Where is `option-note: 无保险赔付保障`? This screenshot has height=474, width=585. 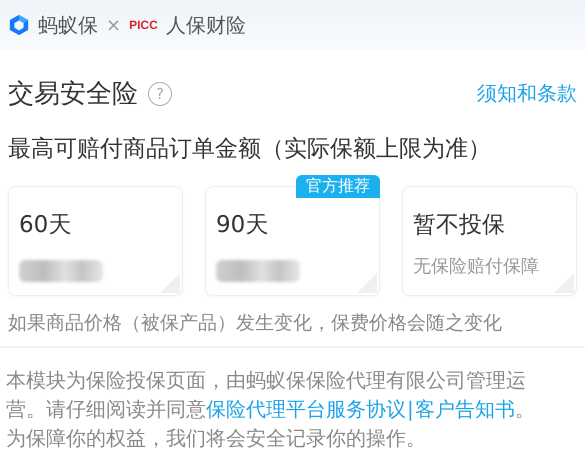 option-note: 无保险赔付保障 is located at coordinates (476, 266).